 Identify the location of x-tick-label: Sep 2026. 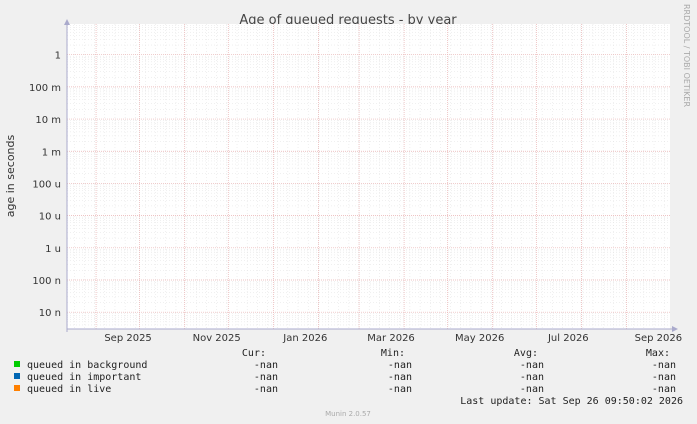
(658, 338).